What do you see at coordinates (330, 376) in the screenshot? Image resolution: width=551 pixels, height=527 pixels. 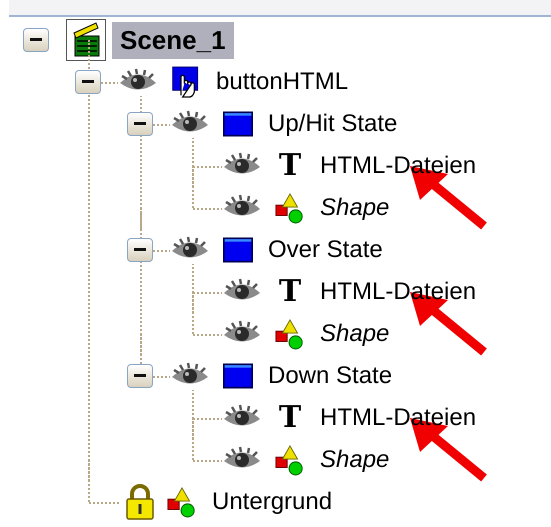 I see `tree-item-label: Down State` at bounding box center [330, 376].